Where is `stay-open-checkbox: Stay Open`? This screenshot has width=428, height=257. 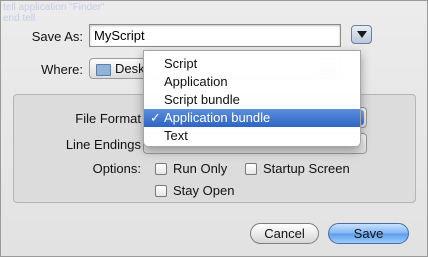 stay-open-checkbox: Stay Open is located at coordinates (194, 190).